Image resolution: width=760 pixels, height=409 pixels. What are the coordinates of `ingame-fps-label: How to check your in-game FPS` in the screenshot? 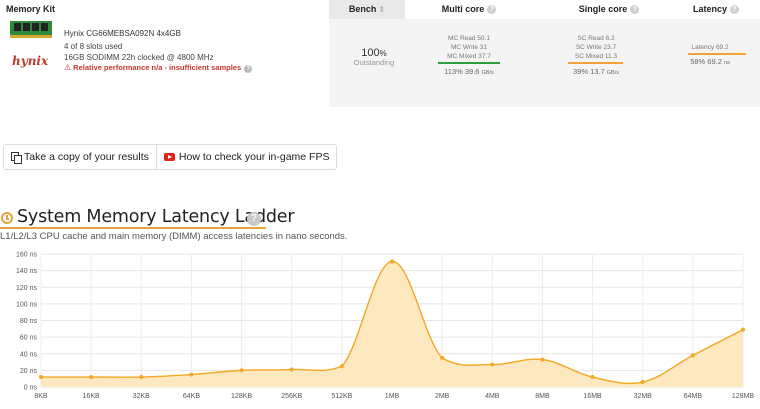 It's located at (254, 157).